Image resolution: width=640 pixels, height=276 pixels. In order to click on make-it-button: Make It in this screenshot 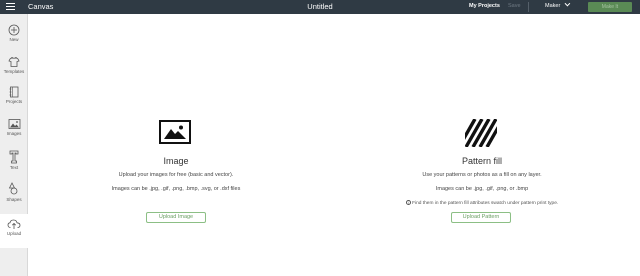, I will do `click(610, 7)`.